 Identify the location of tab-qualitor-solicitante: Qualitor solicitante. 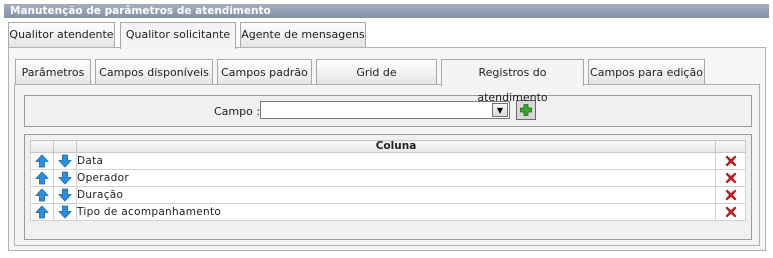
(178, 35).